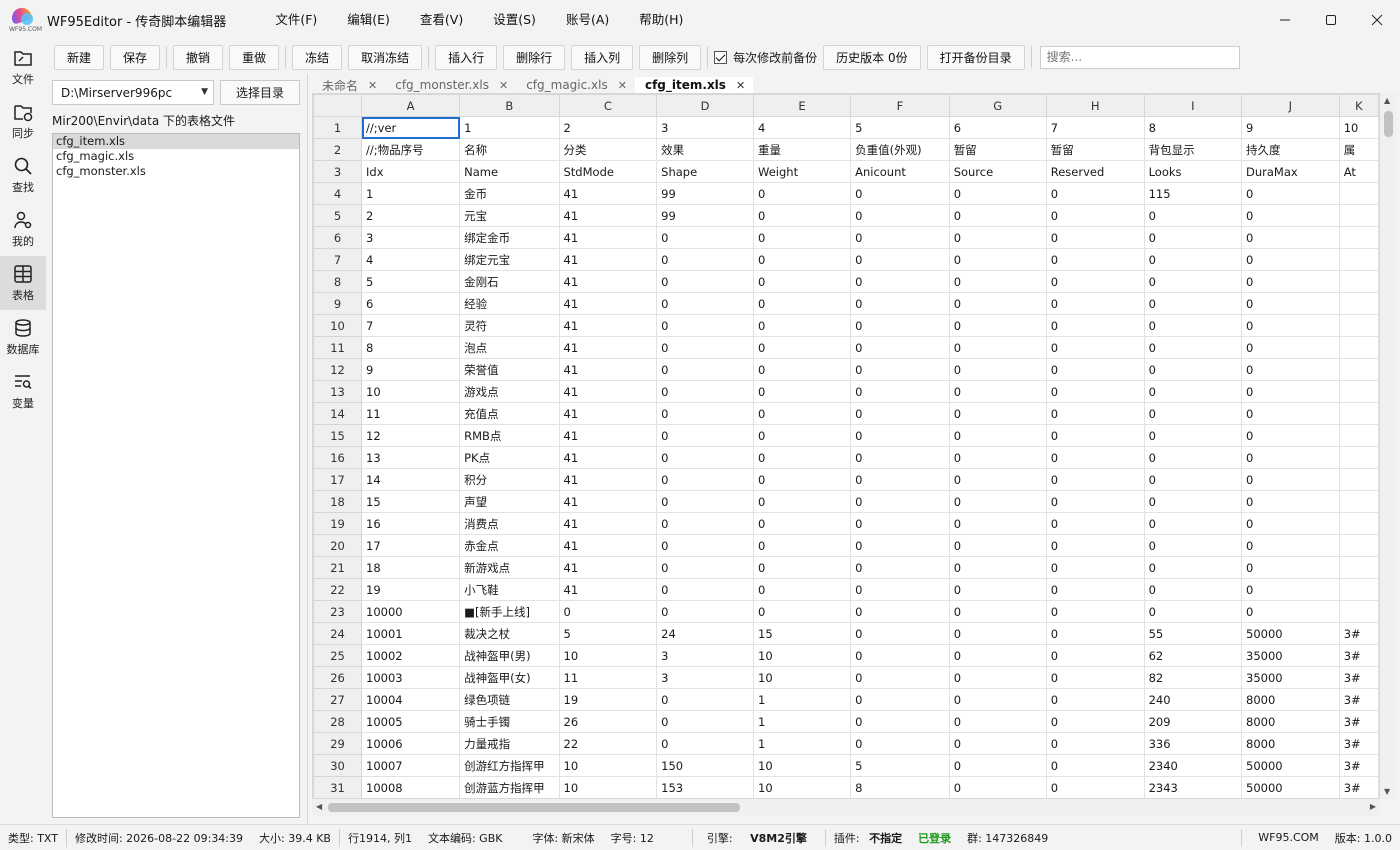  What do you see at coordinates (338, 479) in the screenshot?
I see `row-header: 17` at bounding box center [338, 479].